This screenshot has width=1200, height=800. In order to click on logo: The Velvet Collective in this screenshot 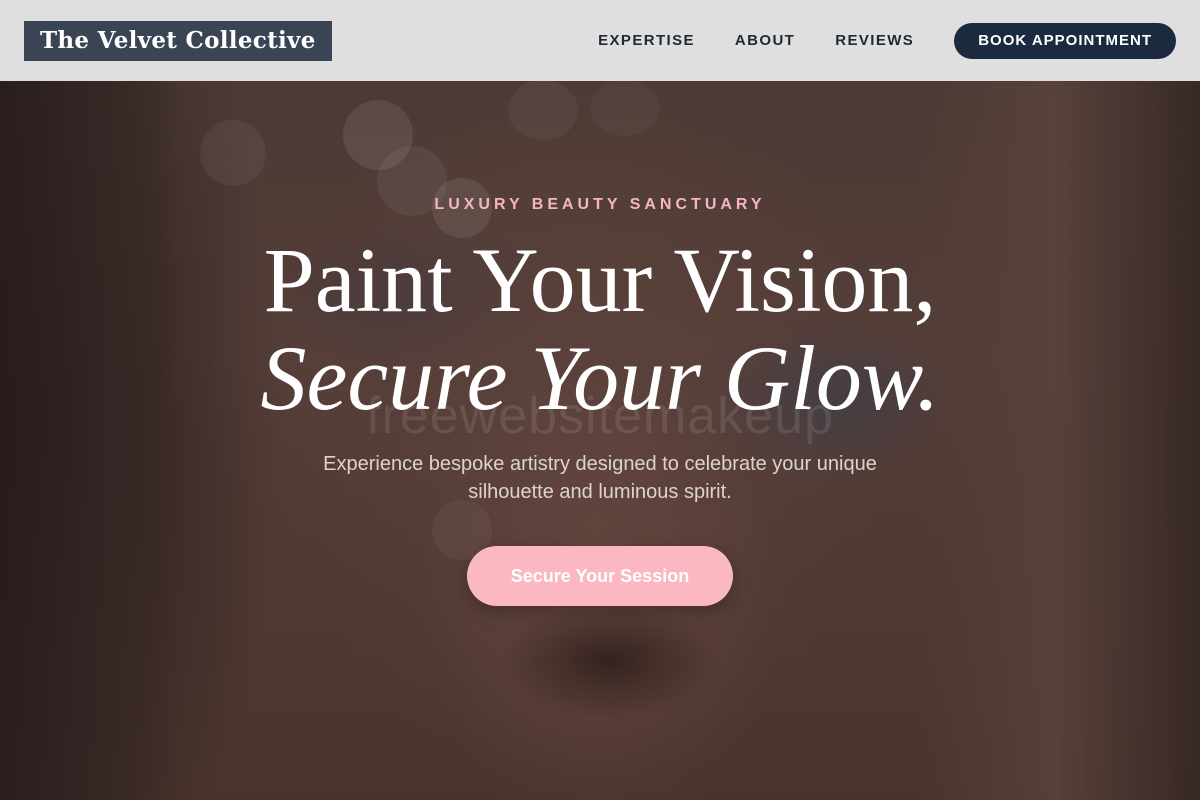, I will do `click(178, 40)`.